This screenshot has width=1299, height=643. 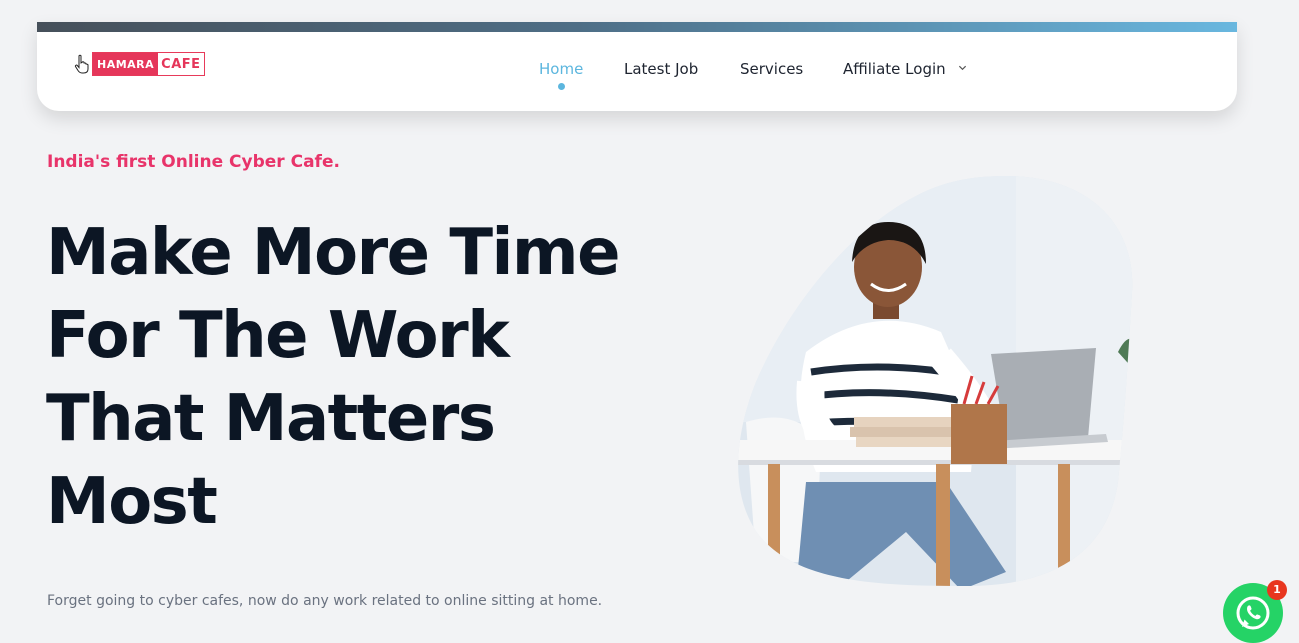 I want to click on headline-line-3: That Matters, so click(x=271, y=419).